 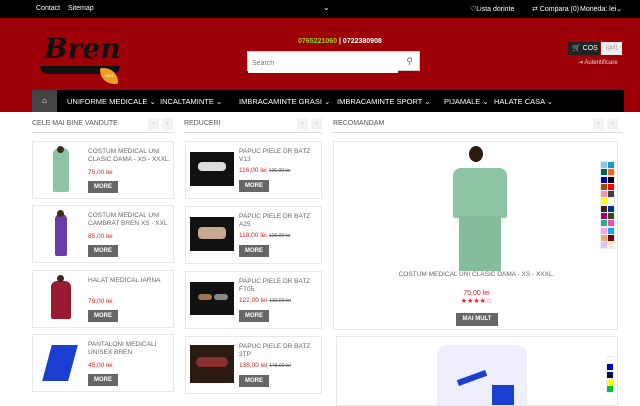 What do you see at coordinates (384, 101) in the screenshot?
I see `nav-item-imbracaminte-sport: IMBRACAMINTE SPORT ⌄` at bounding box center [384, 101].